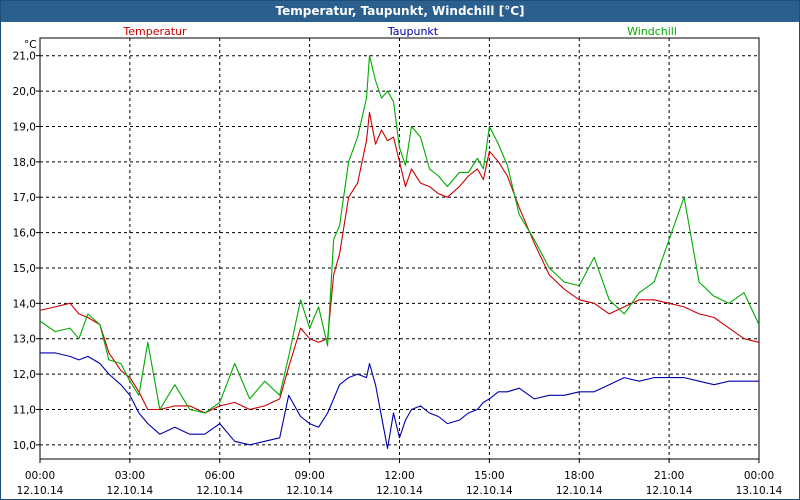  Describe the element at coordinates (130, 476) in the screenshot. I see `x-tick-time: 03:00` at that location.